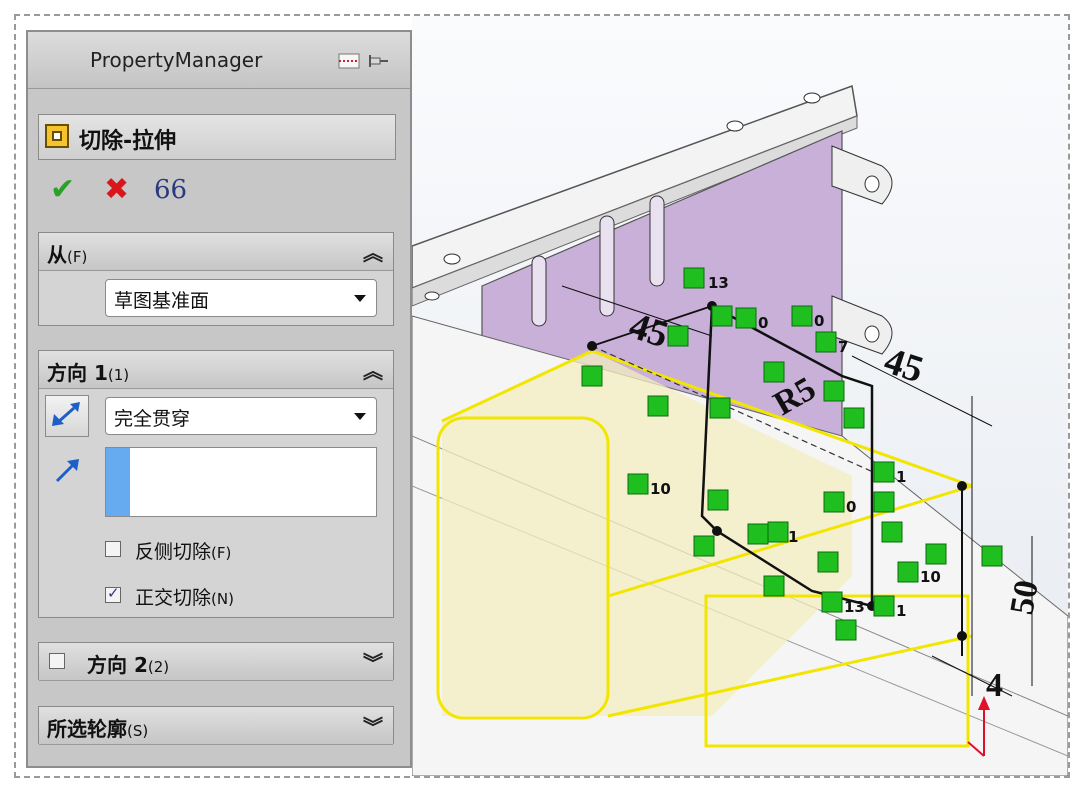  What do you see at coordinates (349, 61) in the screenshot?
I see `panel-split-icon` at bounding box center [349, 61].